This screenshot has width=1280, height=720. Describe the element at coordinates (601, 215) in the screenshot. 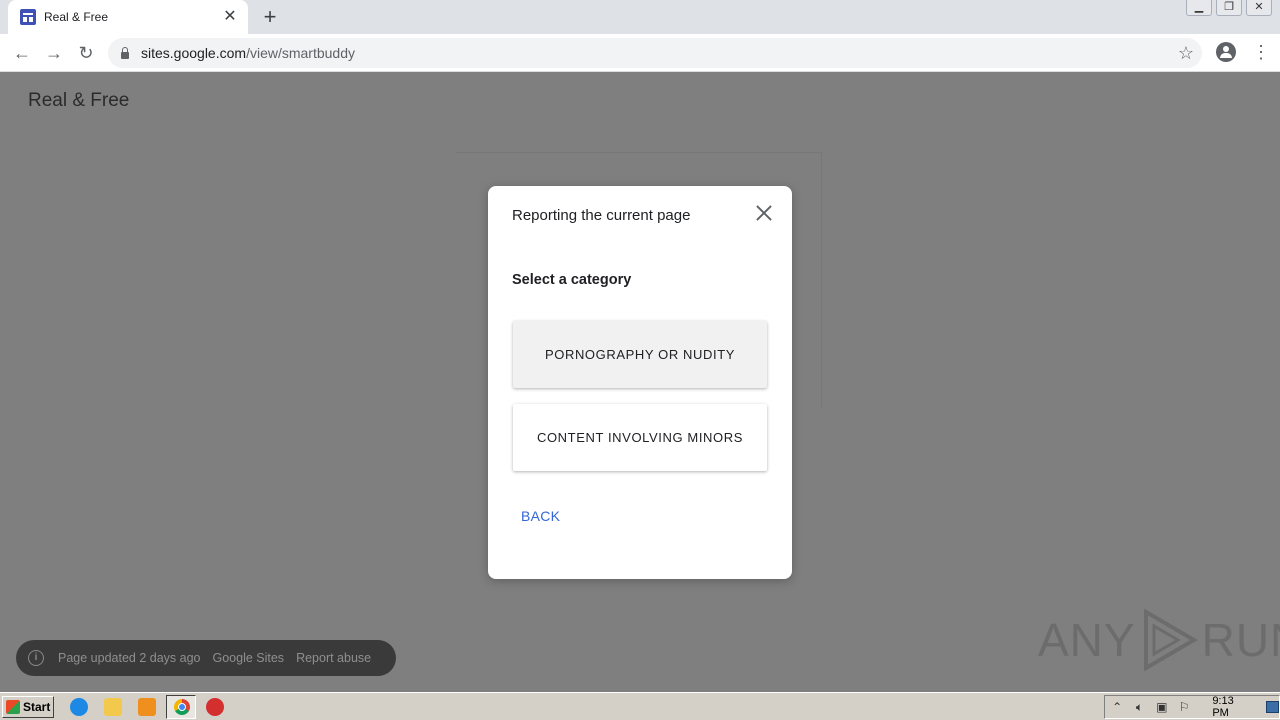

I see `dialog-title: Reporting the current page` at that location.